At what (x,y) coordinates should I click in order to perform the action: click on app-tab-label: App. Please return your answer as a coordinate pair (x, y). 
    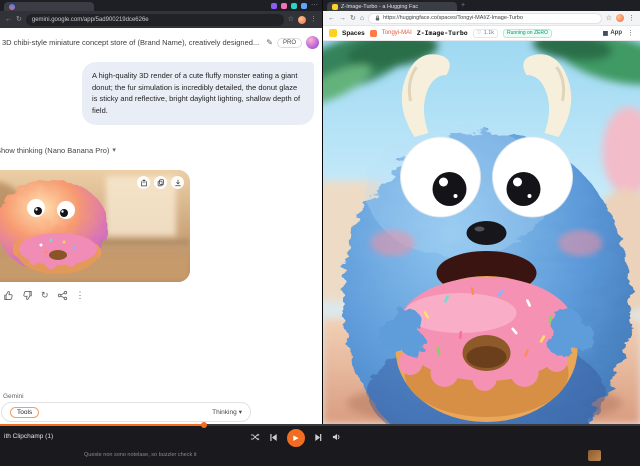
    Looking at the image, I should click on (616, 33).